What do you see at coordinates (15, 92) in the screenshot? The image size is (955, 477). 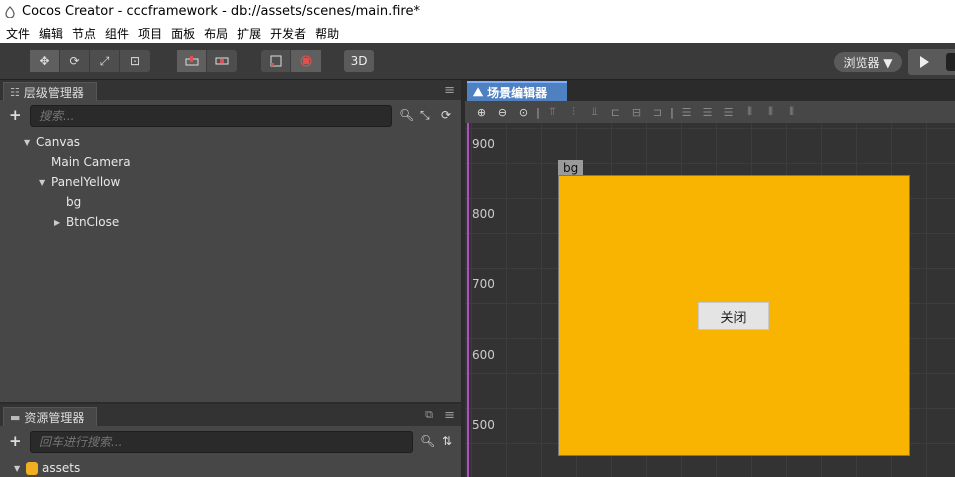 I see `hierarchy-icon: ☷` at bounding box center [15, 92].